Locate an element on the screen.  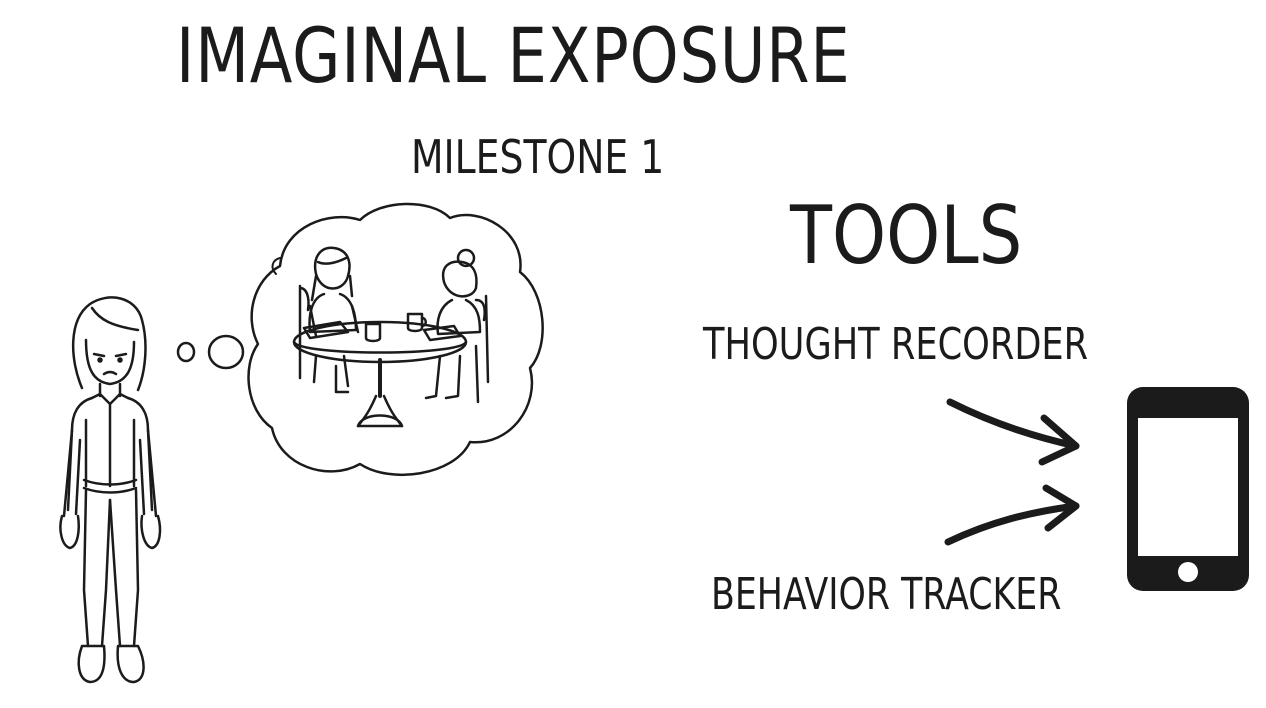
tool-behavior-tracker: BEHAVIOR TRACKER is located at coordinates (886, 594).